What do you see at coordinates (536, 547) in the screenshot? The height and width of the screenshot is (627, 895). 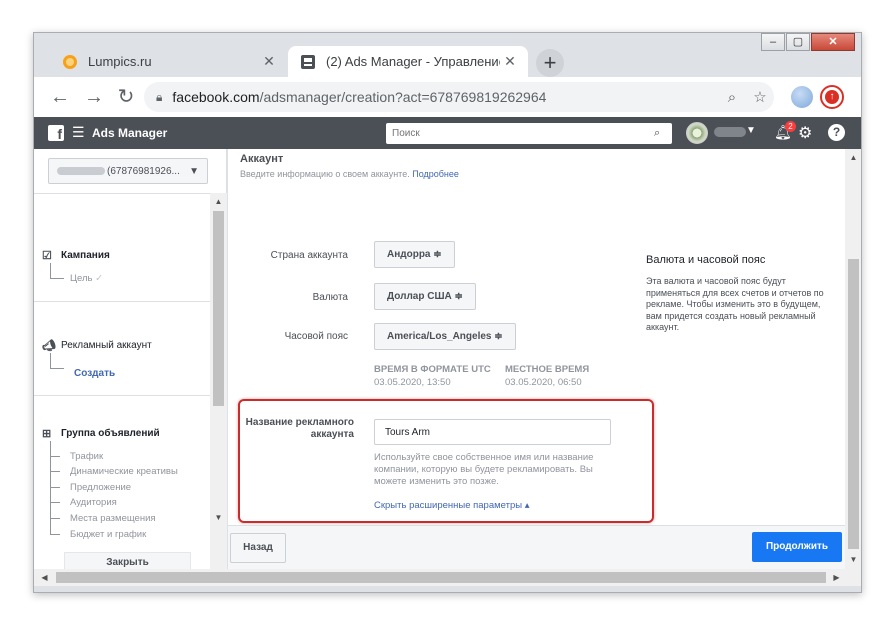 I see `footer-bar: Назад Продолжить` at bounding box center [536, 547].